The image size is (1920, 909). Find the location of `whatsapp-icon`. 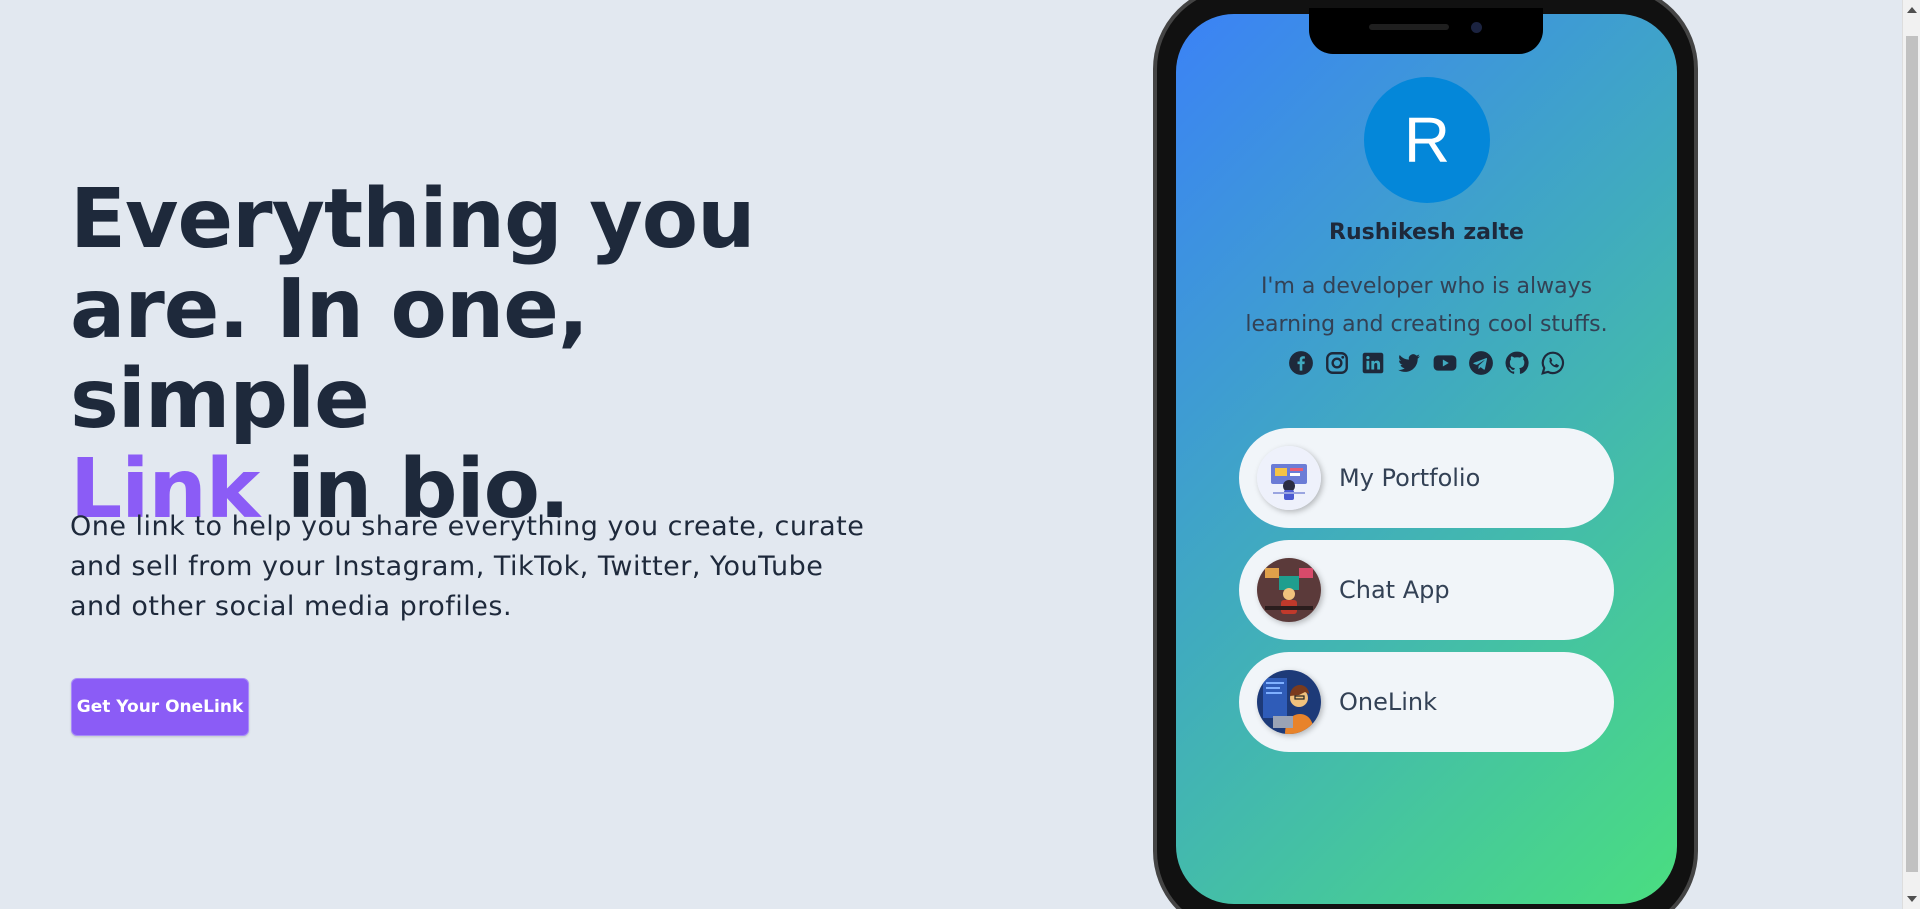

whatsapp-icon is located at coordinates (1553, 363).